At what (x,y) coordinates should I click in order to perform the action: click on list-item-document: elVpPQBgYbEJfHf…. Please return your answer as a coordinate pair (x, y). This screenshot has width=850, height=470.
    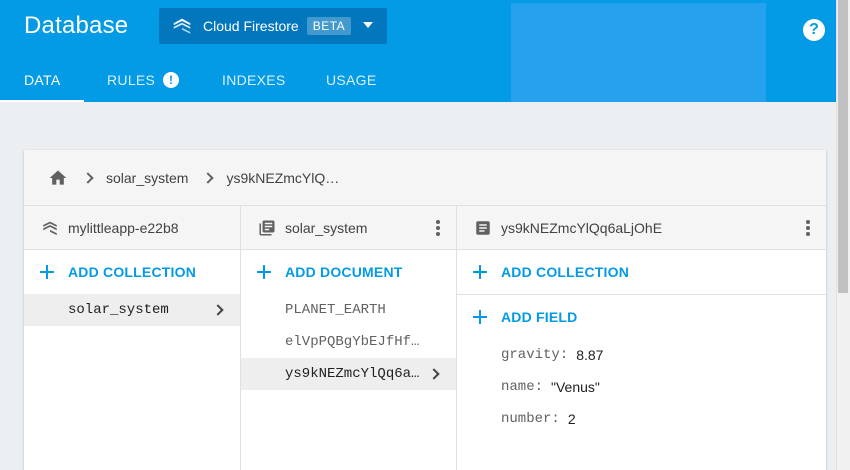
    Looking at the image, I should click on (348, 342).